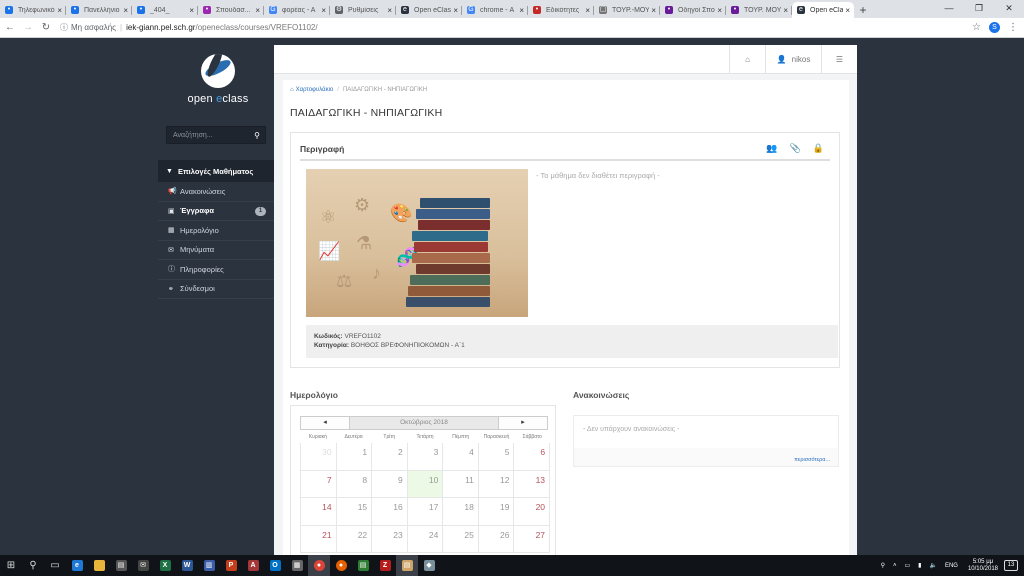  I want to click on home-button: ⌂, so click(747, 59).